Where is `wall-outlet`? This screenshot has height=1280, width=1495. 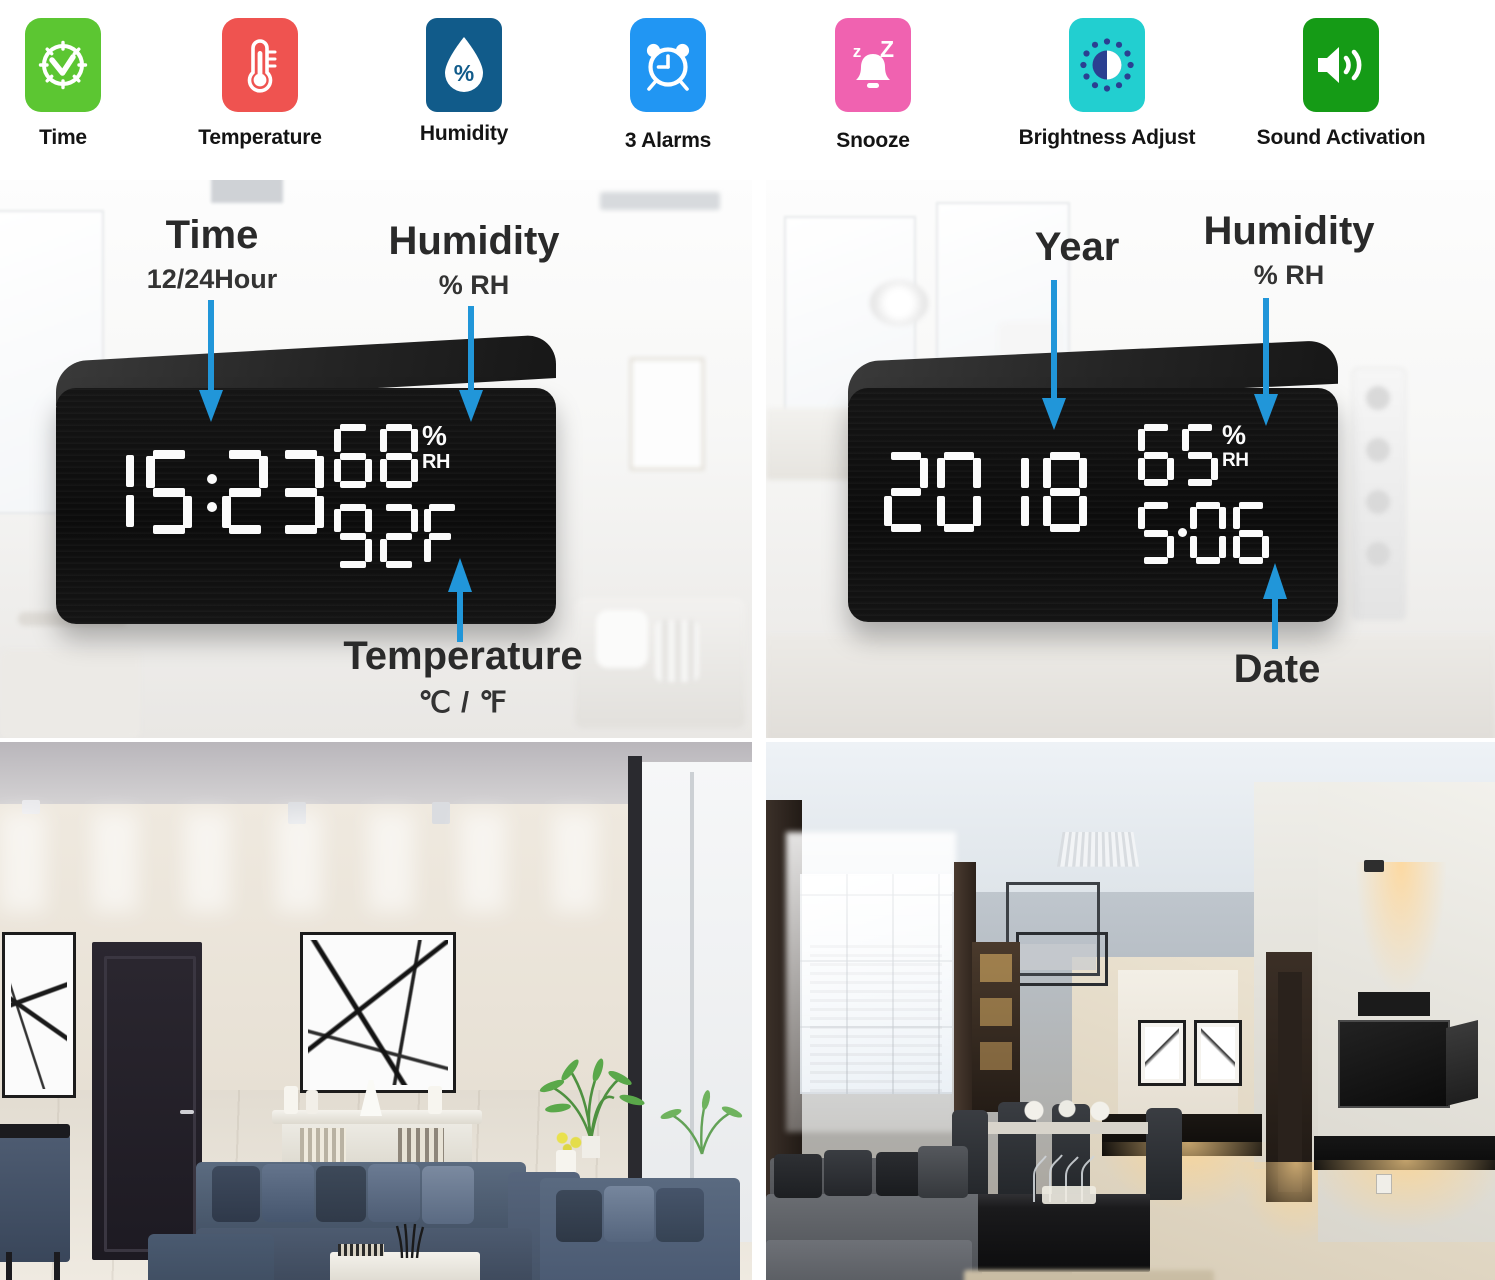
wall-outlet is located at coordinates (1384, 1184).